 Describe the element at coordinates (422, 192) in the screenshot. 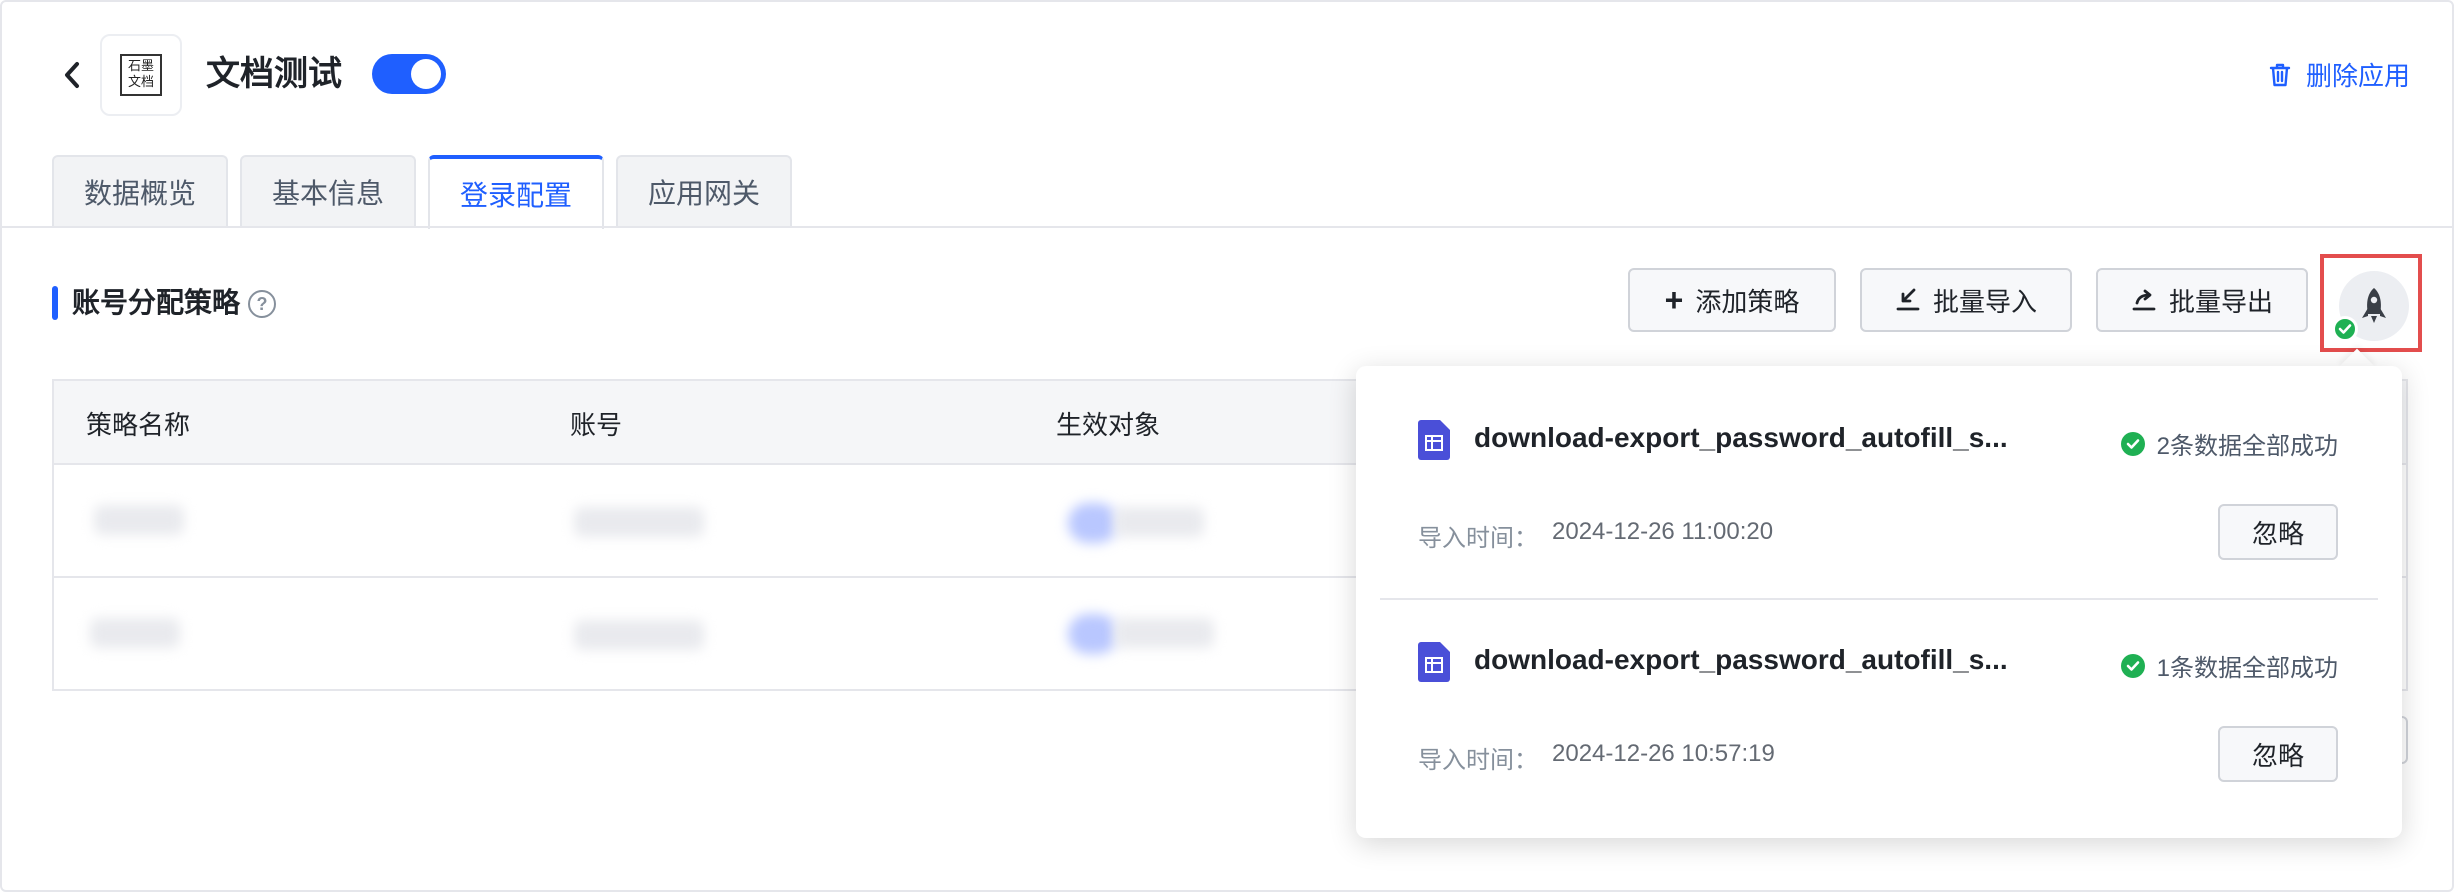

I see `tab-bar: 数据概览 基本信息 登录配置 应用网关` at that location.